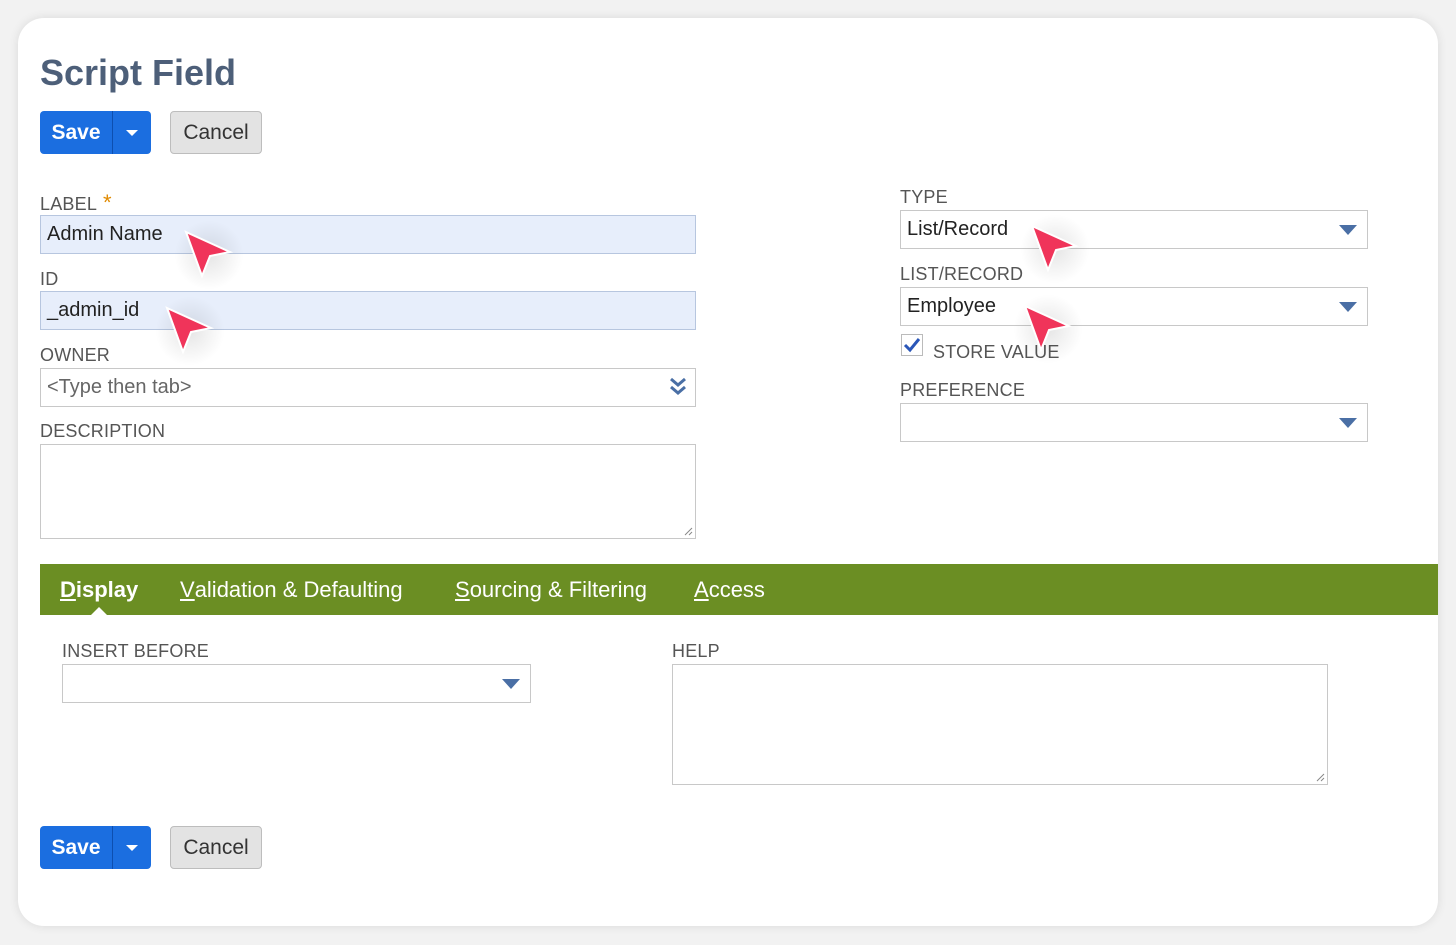 The image size is (1456, 945). What do you see at coordinates (924, 197) in the screenshot?
I see `type-field-label: TYPE` at bounding box center [924, 197].